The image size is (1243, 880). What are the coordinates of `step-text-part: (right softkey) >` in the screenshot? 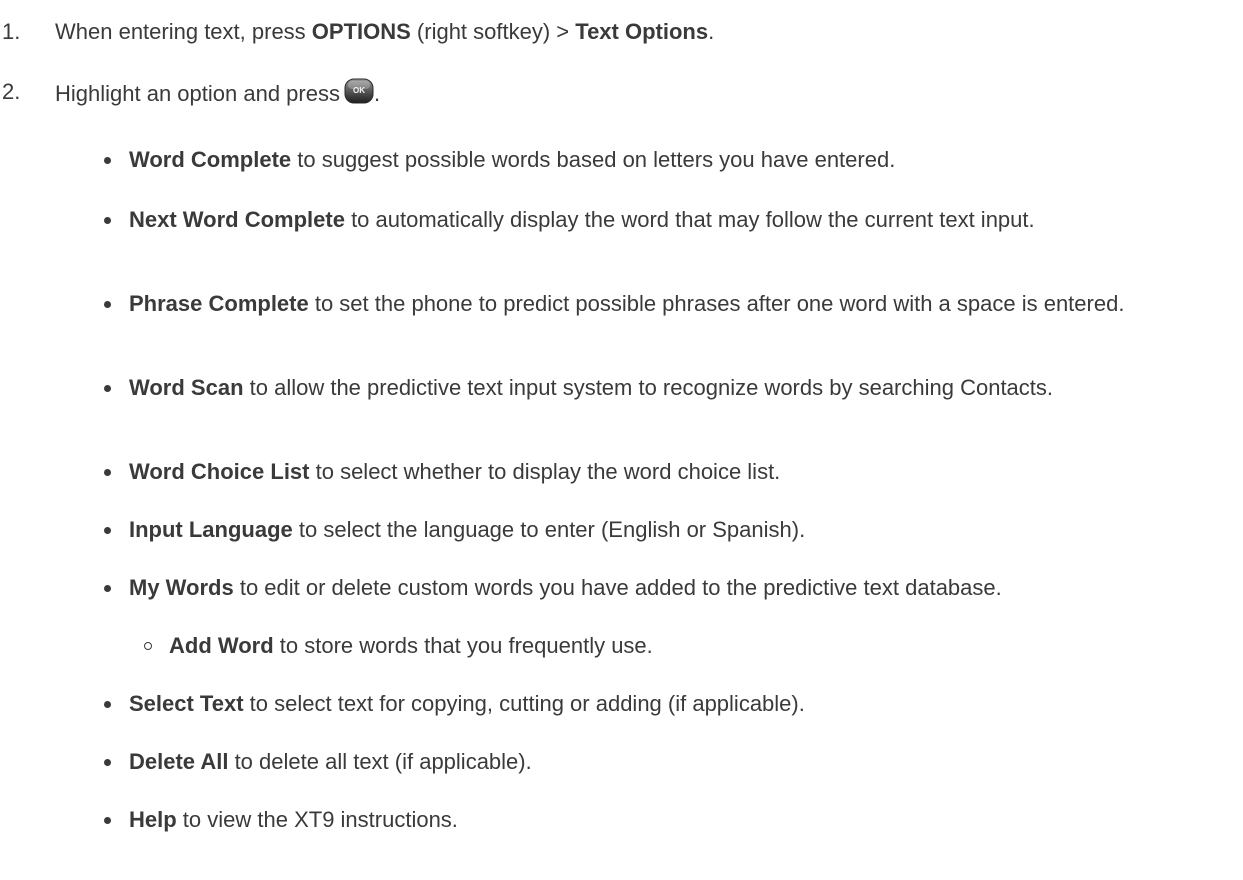 It's located at (493, 31).